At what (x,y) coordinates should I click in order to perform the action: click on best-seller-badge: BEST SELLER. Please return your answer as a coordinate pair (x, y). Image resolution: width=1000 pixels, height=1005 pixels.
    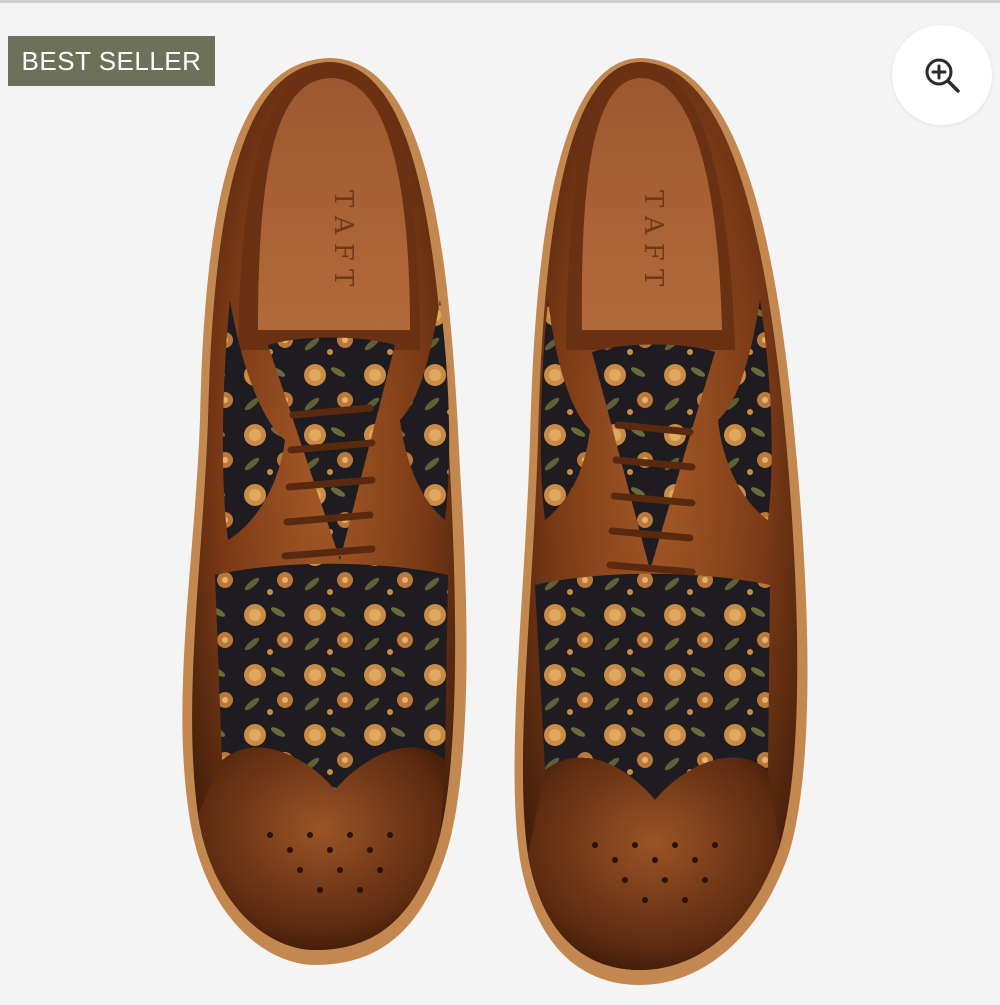
    Looking at the image, I should click on (111, 61).